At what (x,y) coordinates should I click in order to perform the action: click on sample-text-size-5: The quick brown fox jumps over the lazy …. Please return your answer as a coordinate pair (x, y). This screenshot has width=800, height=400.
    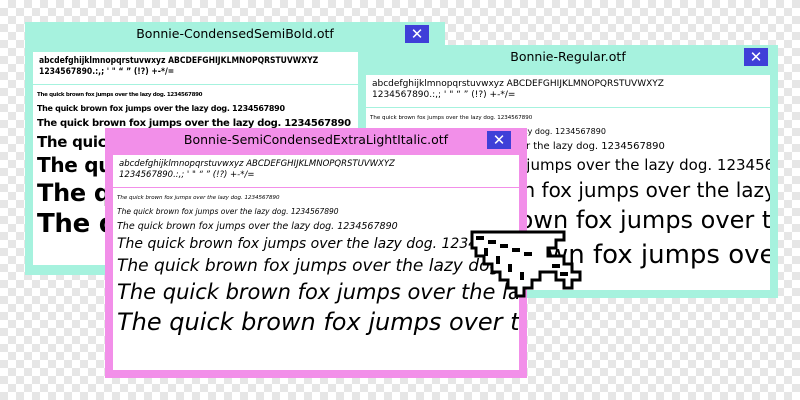
    Looking at the image, I should click on (318, 266).